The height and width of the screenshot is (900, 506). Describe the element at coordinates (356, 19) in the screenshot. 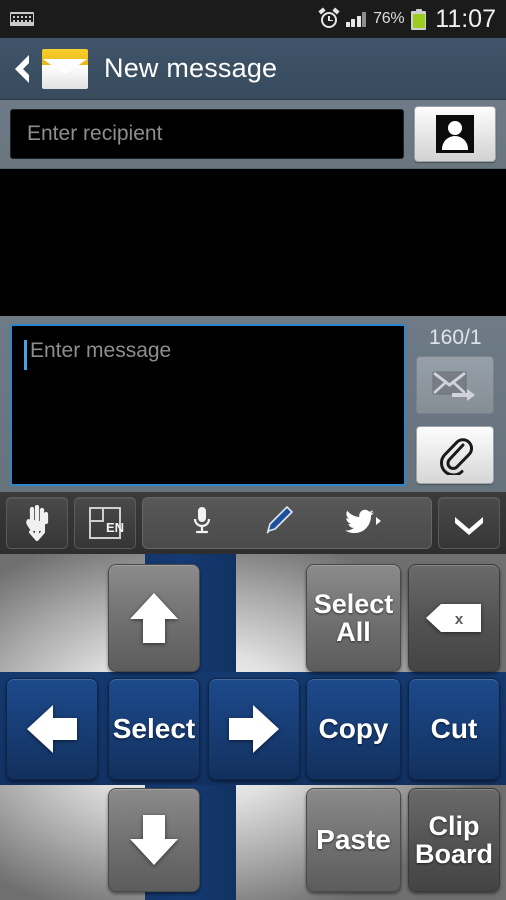

I see `signal-bars-icon` at that location.